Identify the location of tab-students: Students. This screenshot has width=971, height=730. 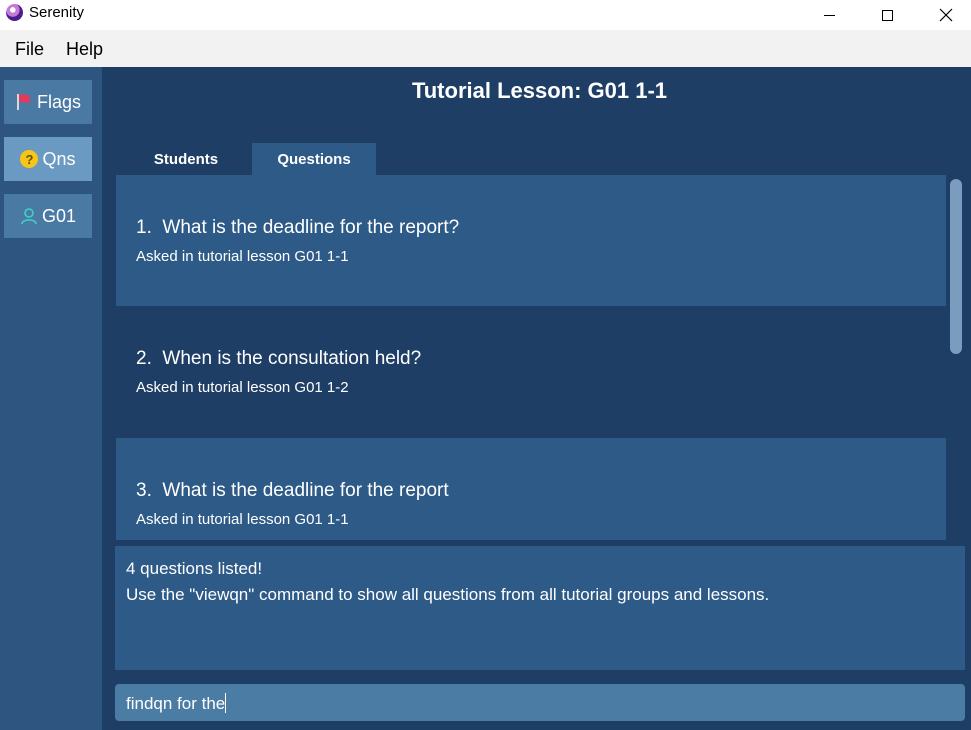
(186, 159).